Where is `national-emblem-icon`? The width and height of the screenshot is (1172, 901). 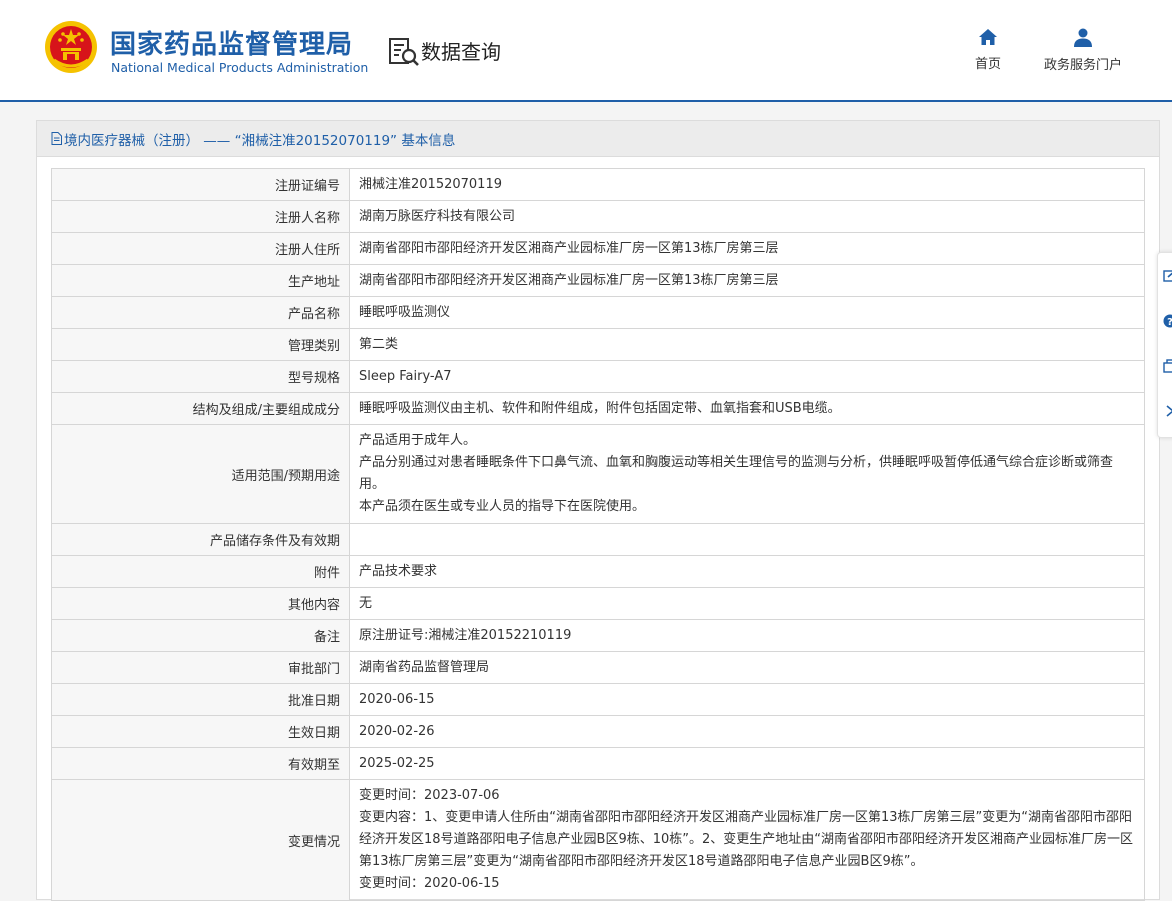
national-emblem-icon is located at coordinates (71, 47).